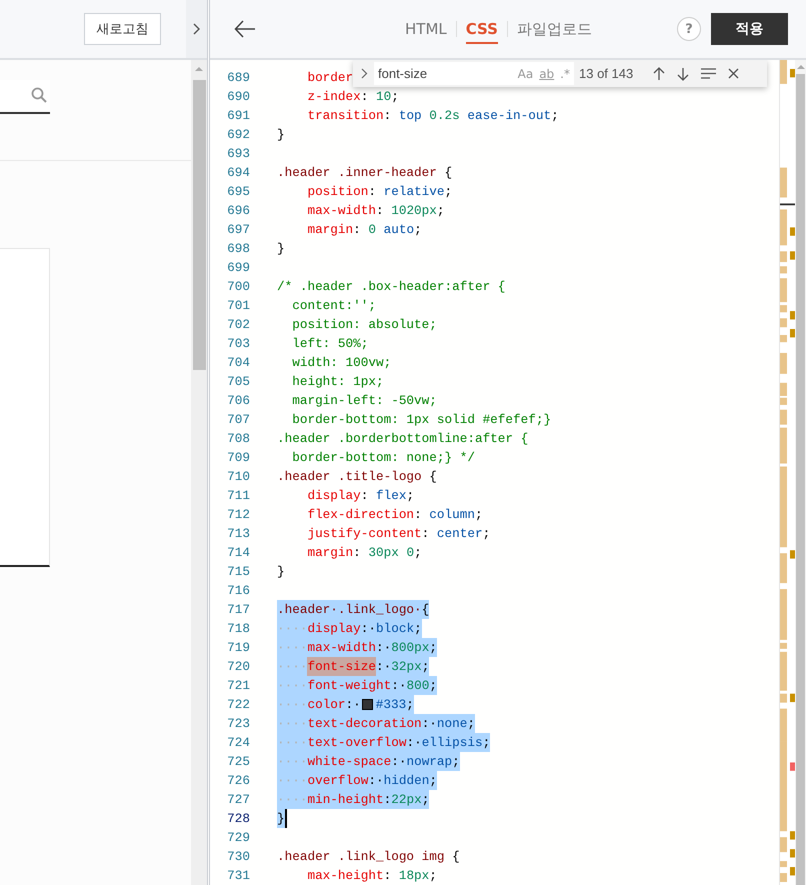  I want to click on line-number: 712, so click(238, 515).